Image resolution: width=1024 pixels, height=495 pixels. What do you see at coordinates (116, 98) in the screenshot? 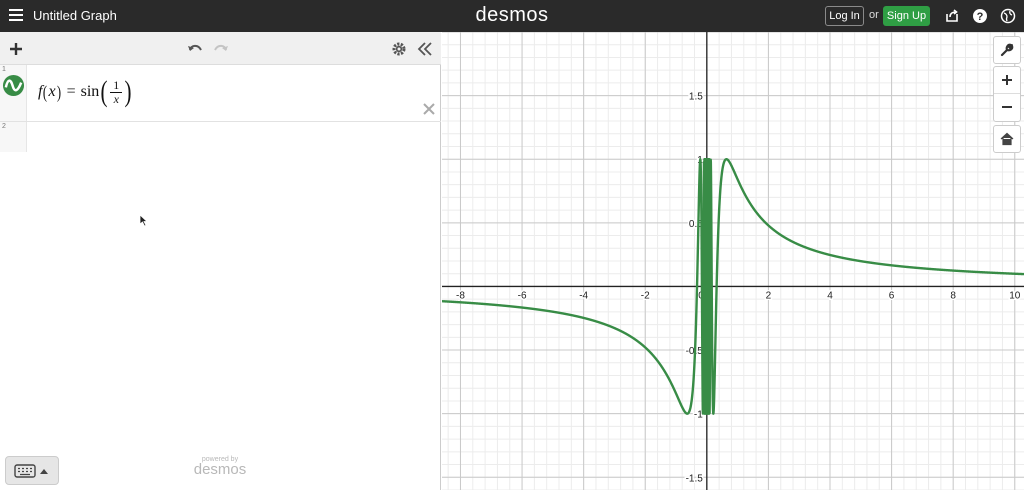
I see `fraction-denominator: x` at bounding box center [116, 98].